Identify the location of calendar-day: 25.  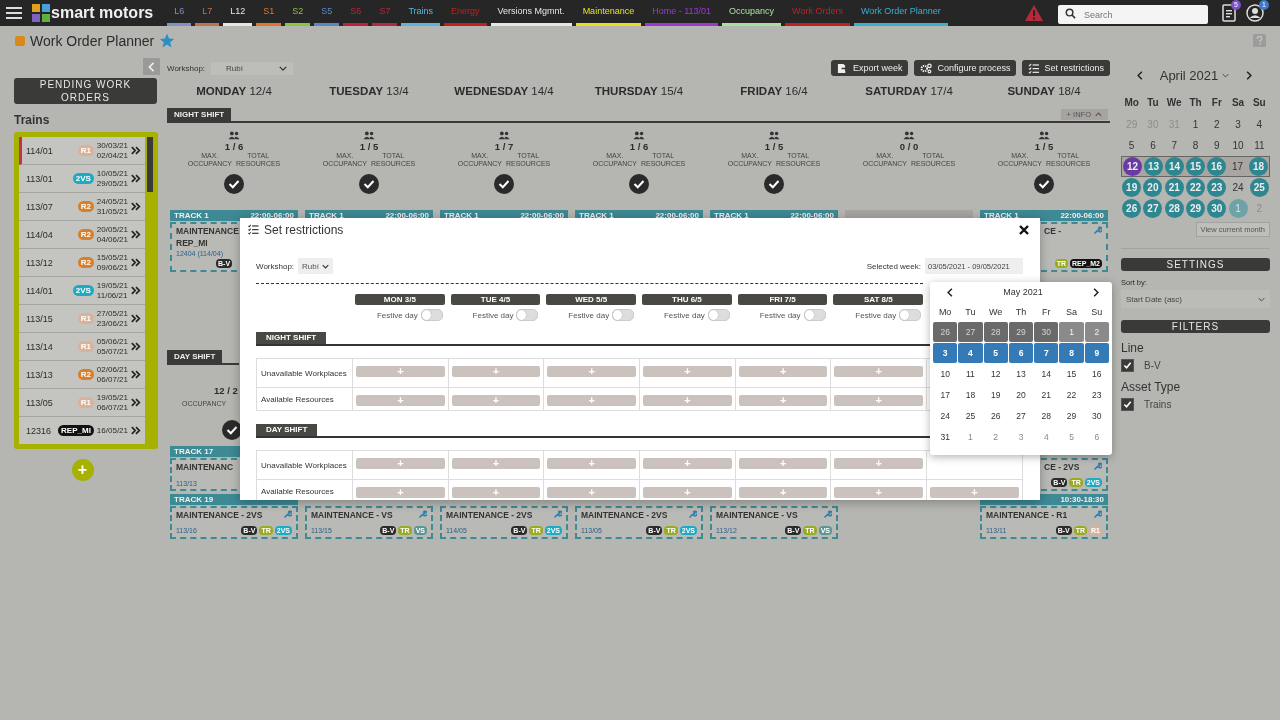
(1259, 187).